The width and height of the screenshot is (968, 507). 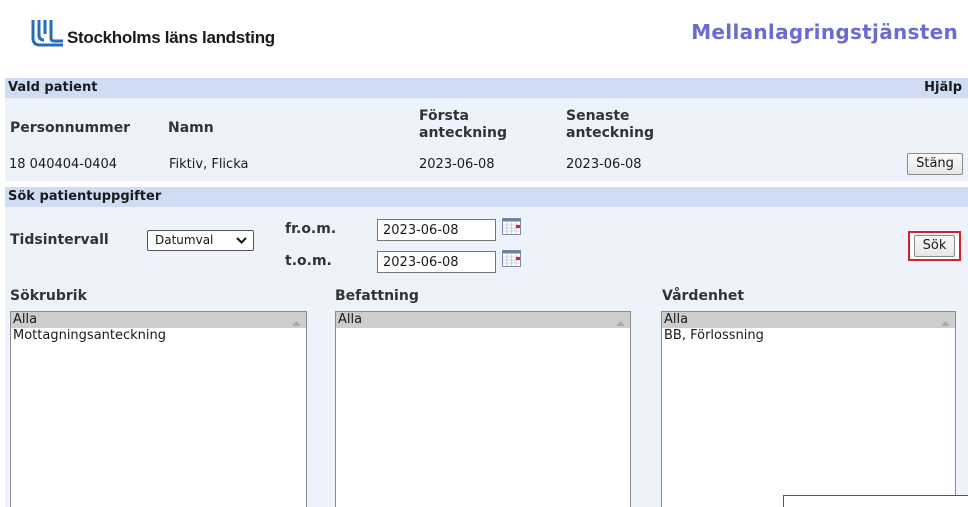 What do you see at coordinates (598, 116) in the screenshot?
I see `col-senaste-line1: Senaste` at bounding box center [598, 116].